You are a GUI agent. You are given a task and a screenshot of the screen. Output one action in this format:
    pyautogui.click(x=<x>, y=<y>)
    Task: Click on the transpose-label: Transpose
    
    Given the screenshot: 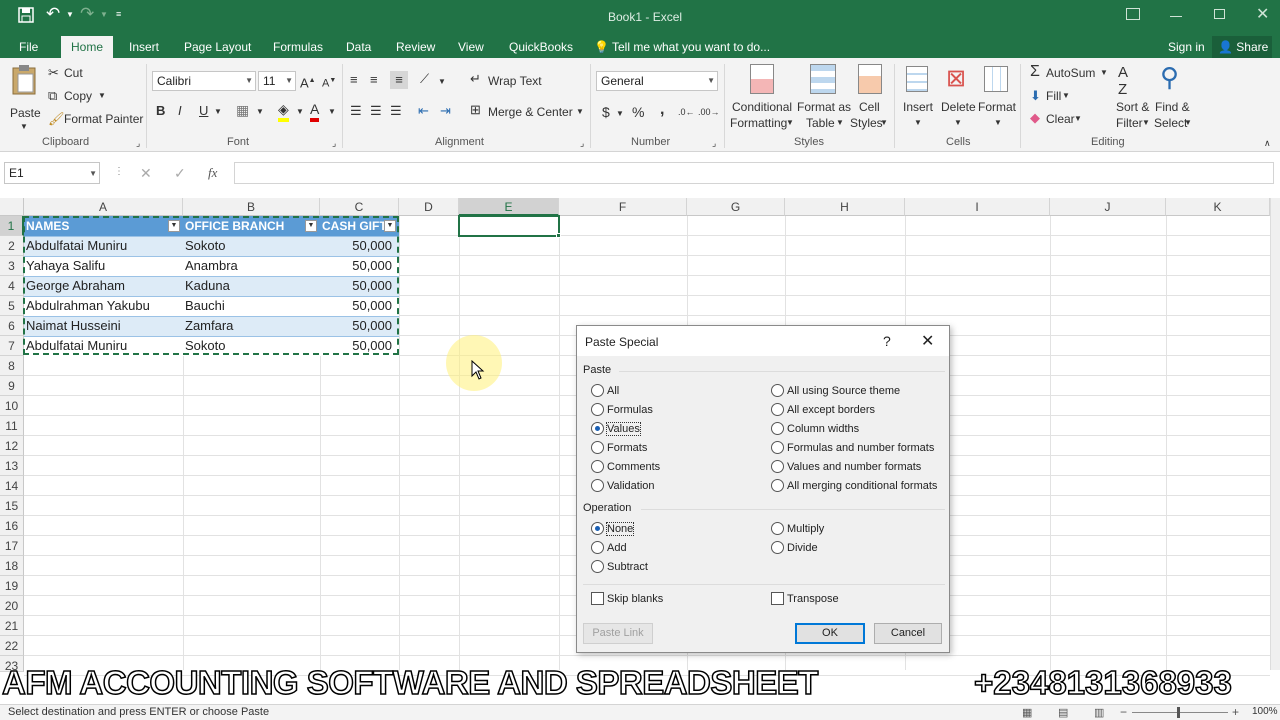 What is the action you would take?
    pyautogui.click(x=813, y=599)
    